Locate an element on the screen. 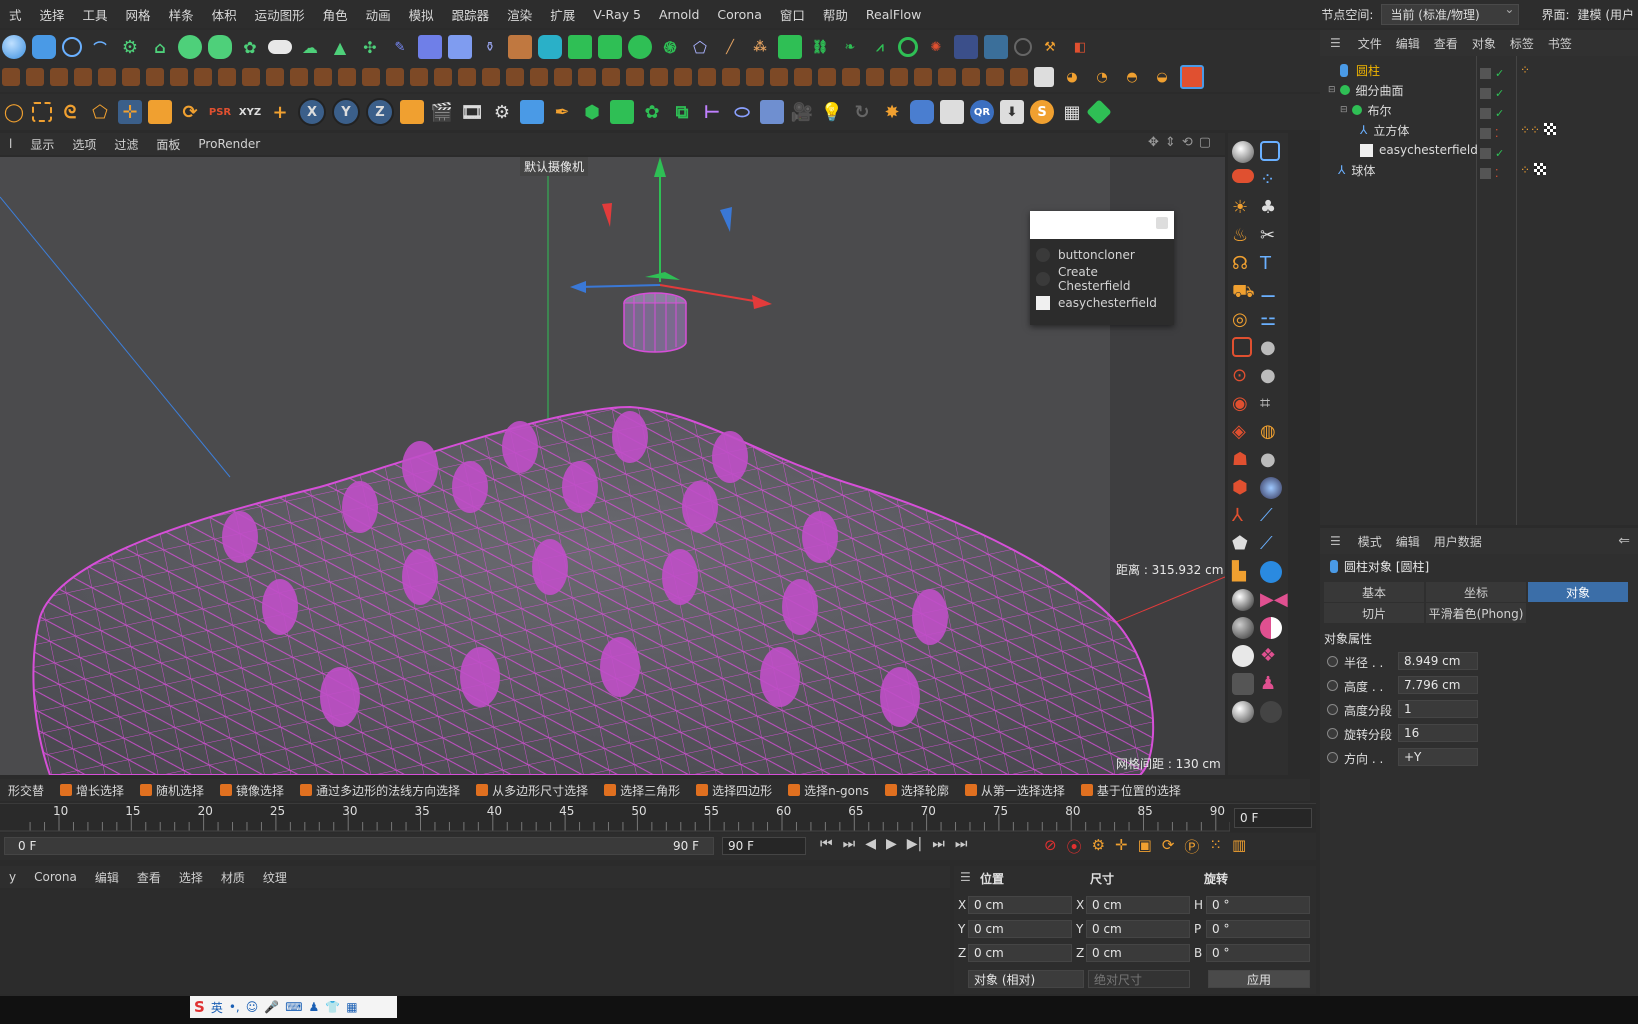  x-axis-lock-icon: X is located at coordinates (312, 112).